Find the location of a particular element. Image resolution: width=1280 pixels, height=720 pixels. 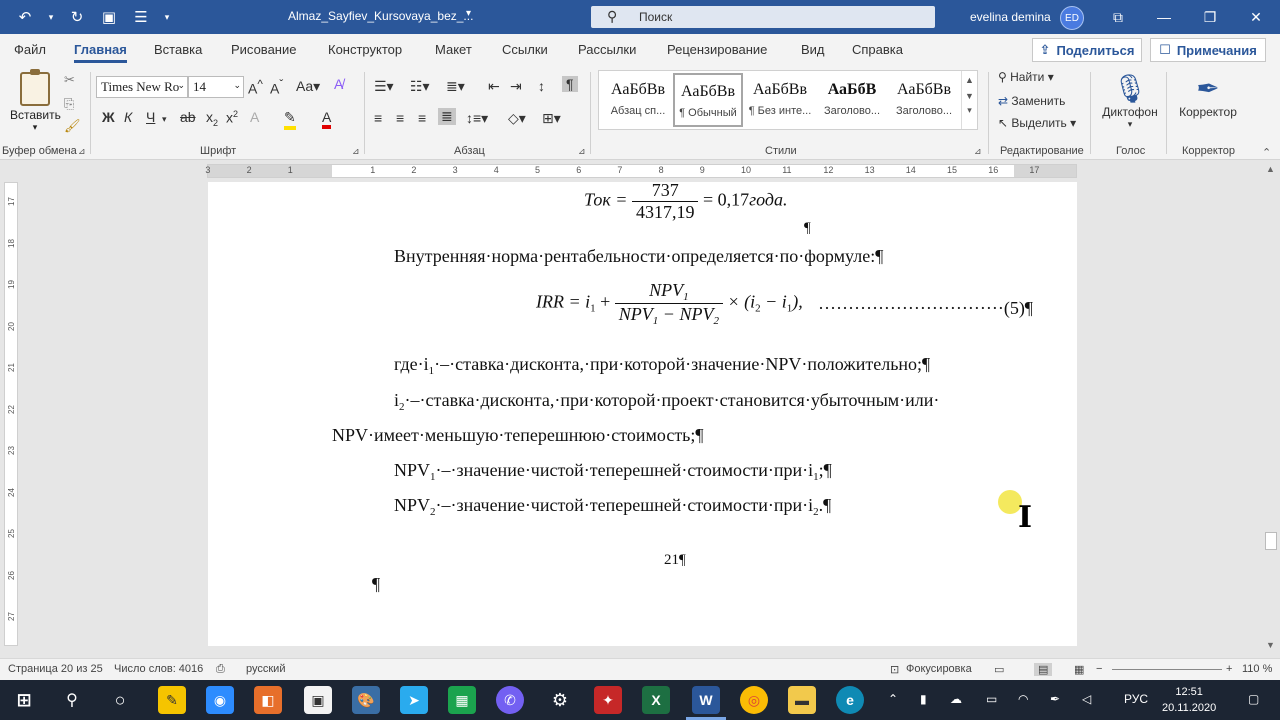

windows-start-icon: ⊞ is located at coordinates (24, 700).